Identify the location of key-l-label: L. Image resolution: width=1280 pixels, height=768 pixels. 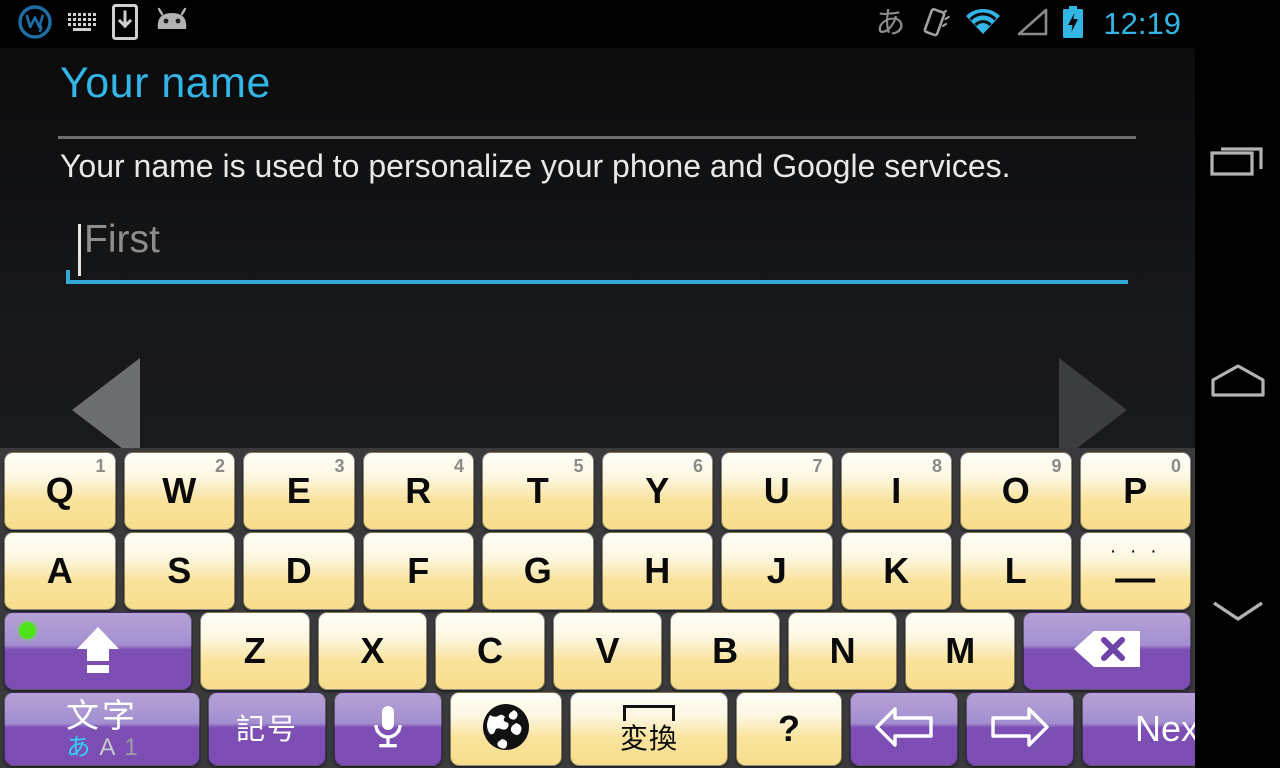
(1015, 570).